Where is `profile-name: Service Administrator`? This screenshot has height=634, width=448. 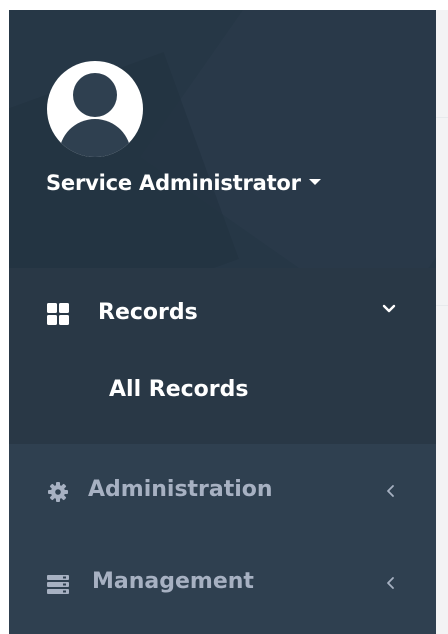 profile-name: Service Administrator is located at coordinates (173, 183).